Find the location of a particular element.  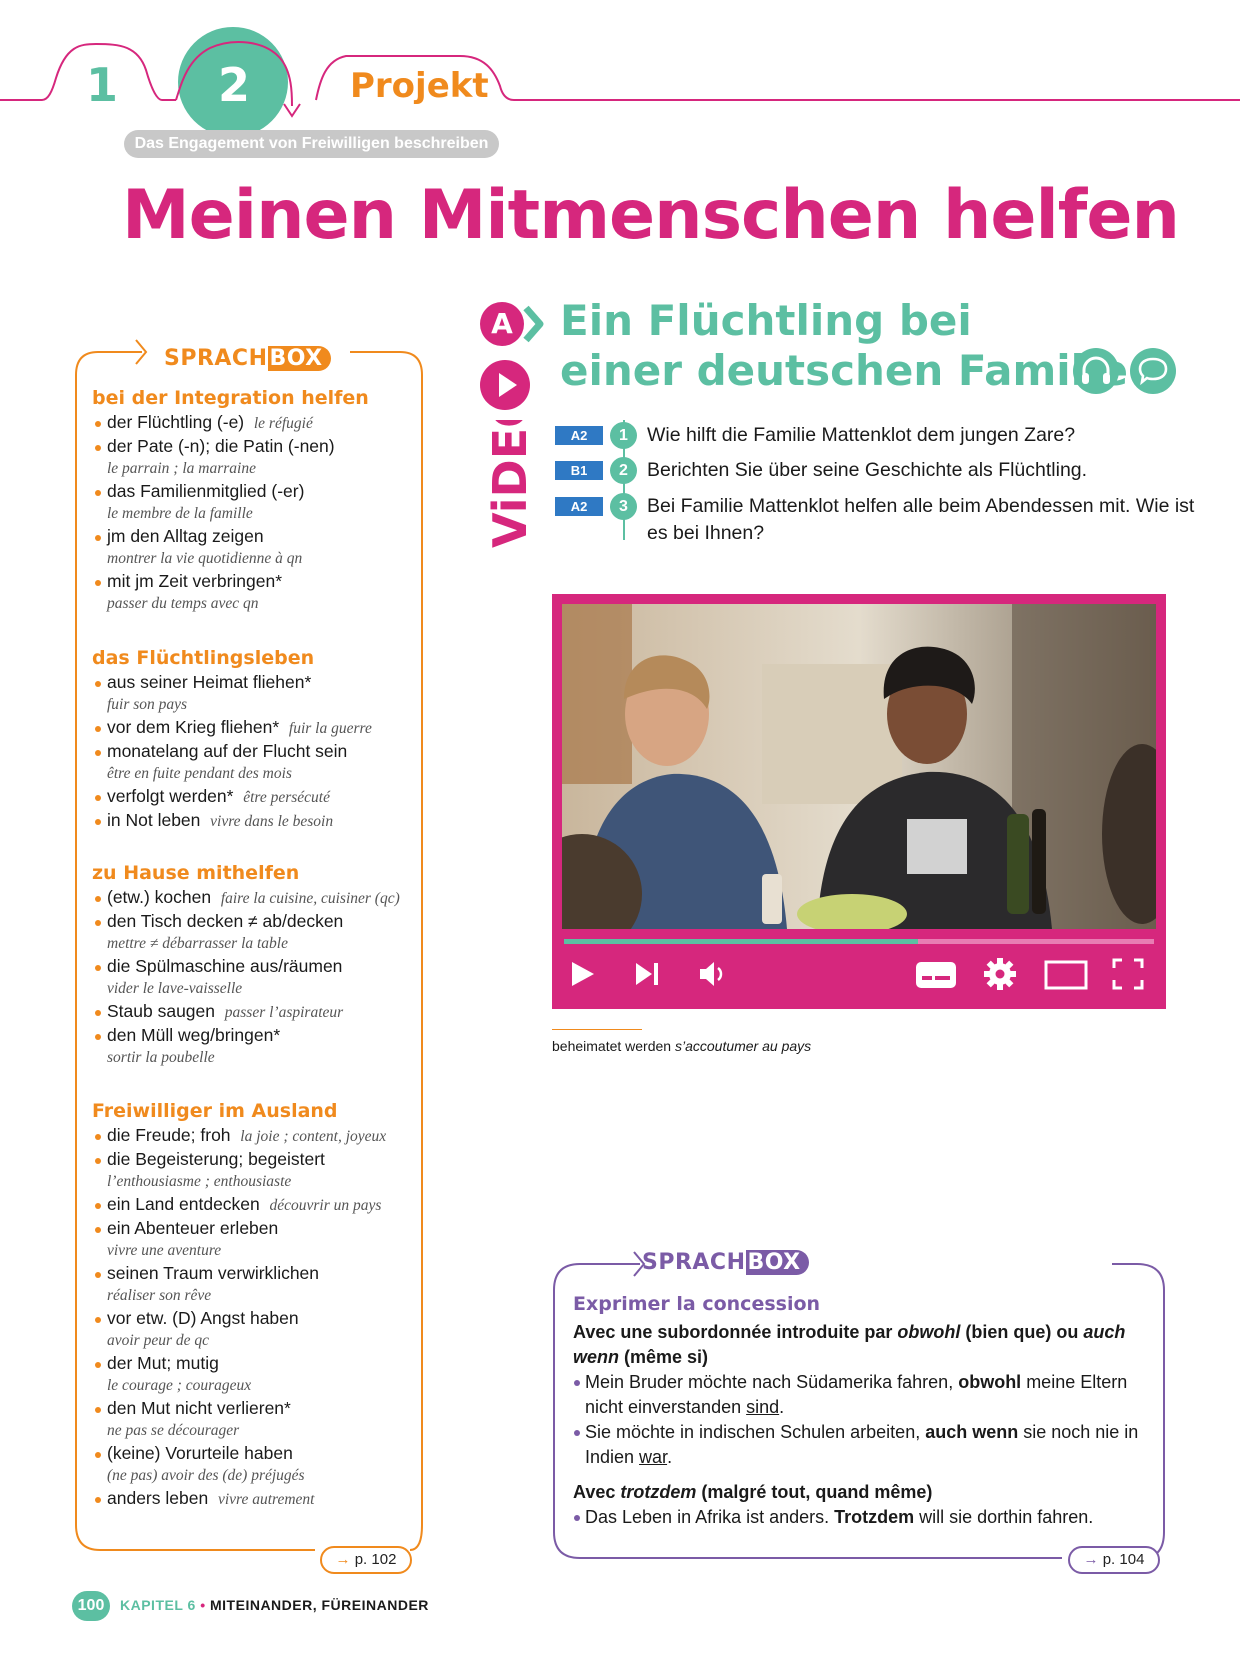

vocab-french: montrer la vie quotidienne à qn is located at coordinates (205, 558).